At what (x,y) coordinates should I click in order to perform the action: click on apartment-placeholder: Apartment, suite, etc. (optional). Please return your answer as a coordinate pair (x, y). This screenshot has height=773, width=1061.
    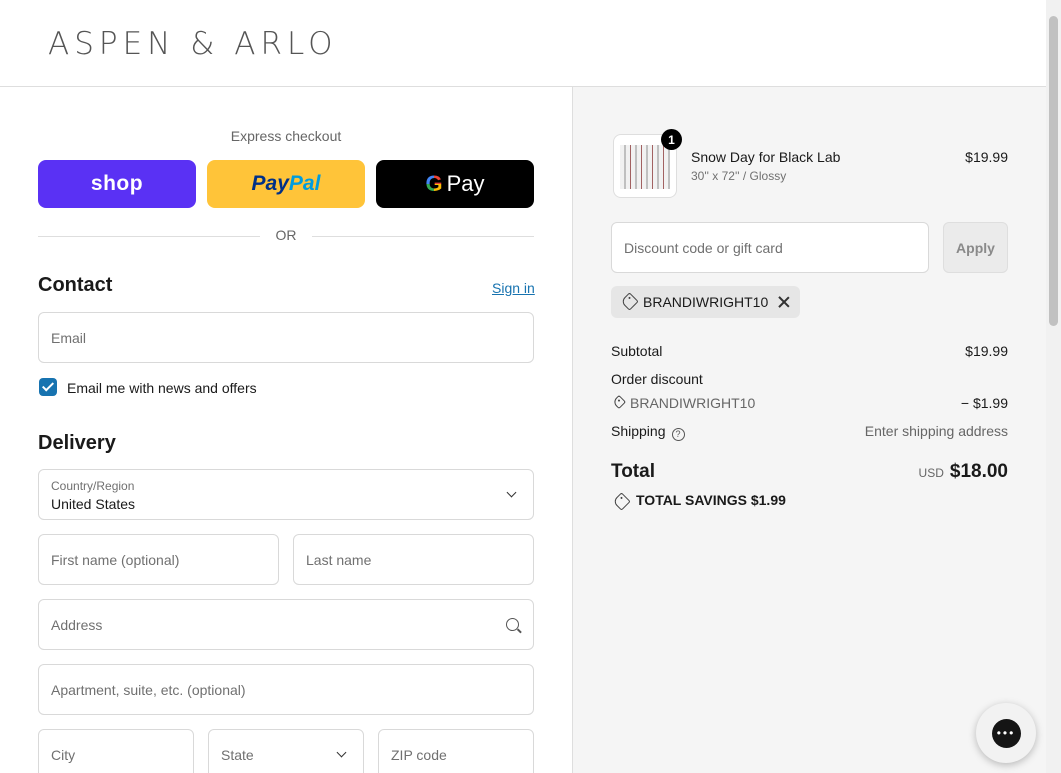
    Looking at the image, I should click on (148, 690).